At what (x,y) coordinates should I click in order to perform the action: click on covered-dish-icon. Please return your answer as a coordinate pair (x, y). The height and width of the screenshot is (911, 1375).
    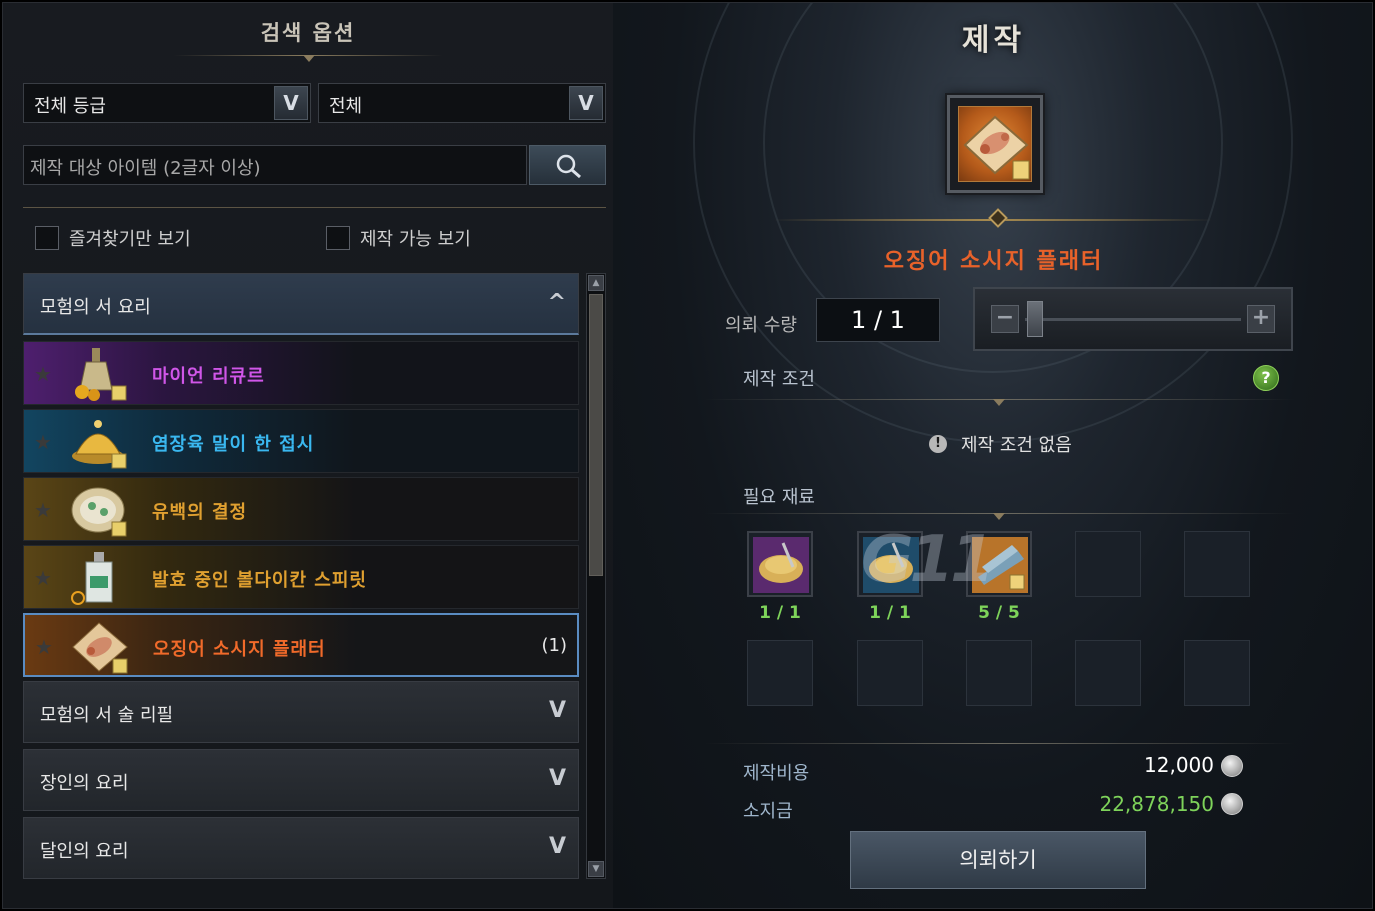
    Looking at the image, I should click on (99, 444).